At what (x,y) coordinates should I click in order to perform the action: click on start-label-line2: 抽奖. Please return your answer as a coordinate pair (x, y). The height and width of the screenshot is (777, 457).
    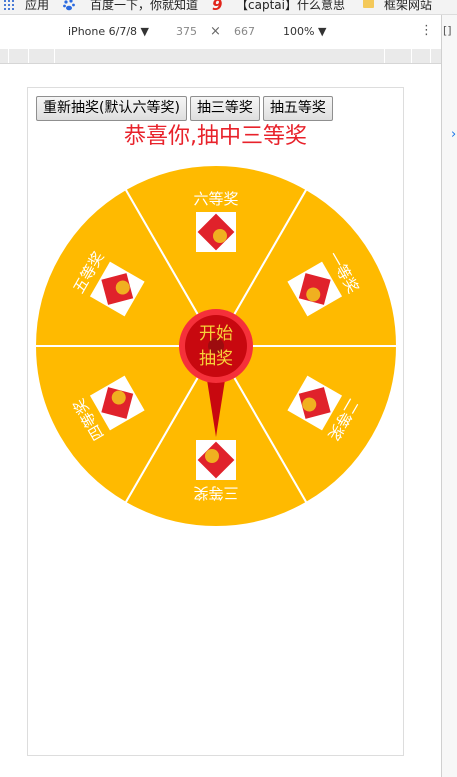
    Looking at the image, I should click on (216, 359).